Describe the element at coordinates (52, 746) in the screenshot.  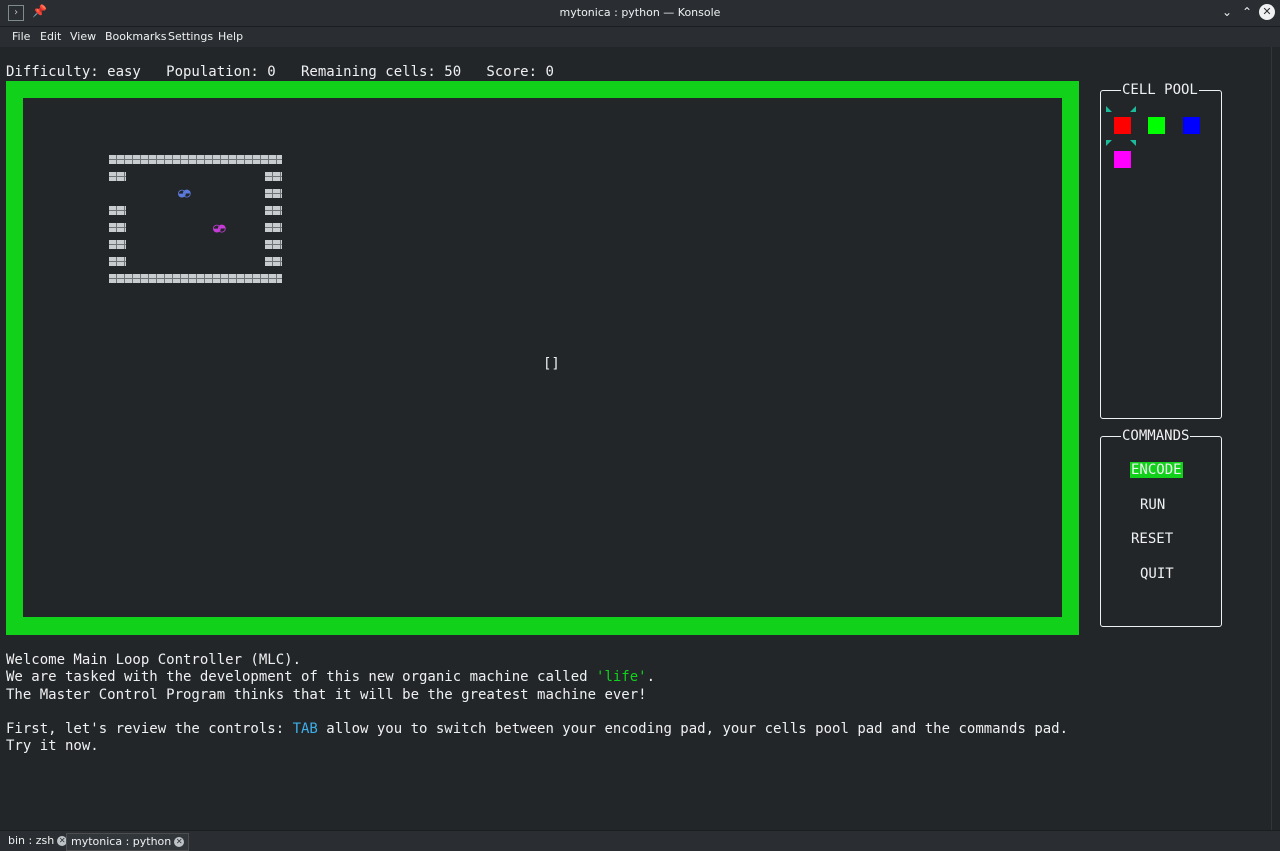
I see `message-line: Try it now.` at that location.